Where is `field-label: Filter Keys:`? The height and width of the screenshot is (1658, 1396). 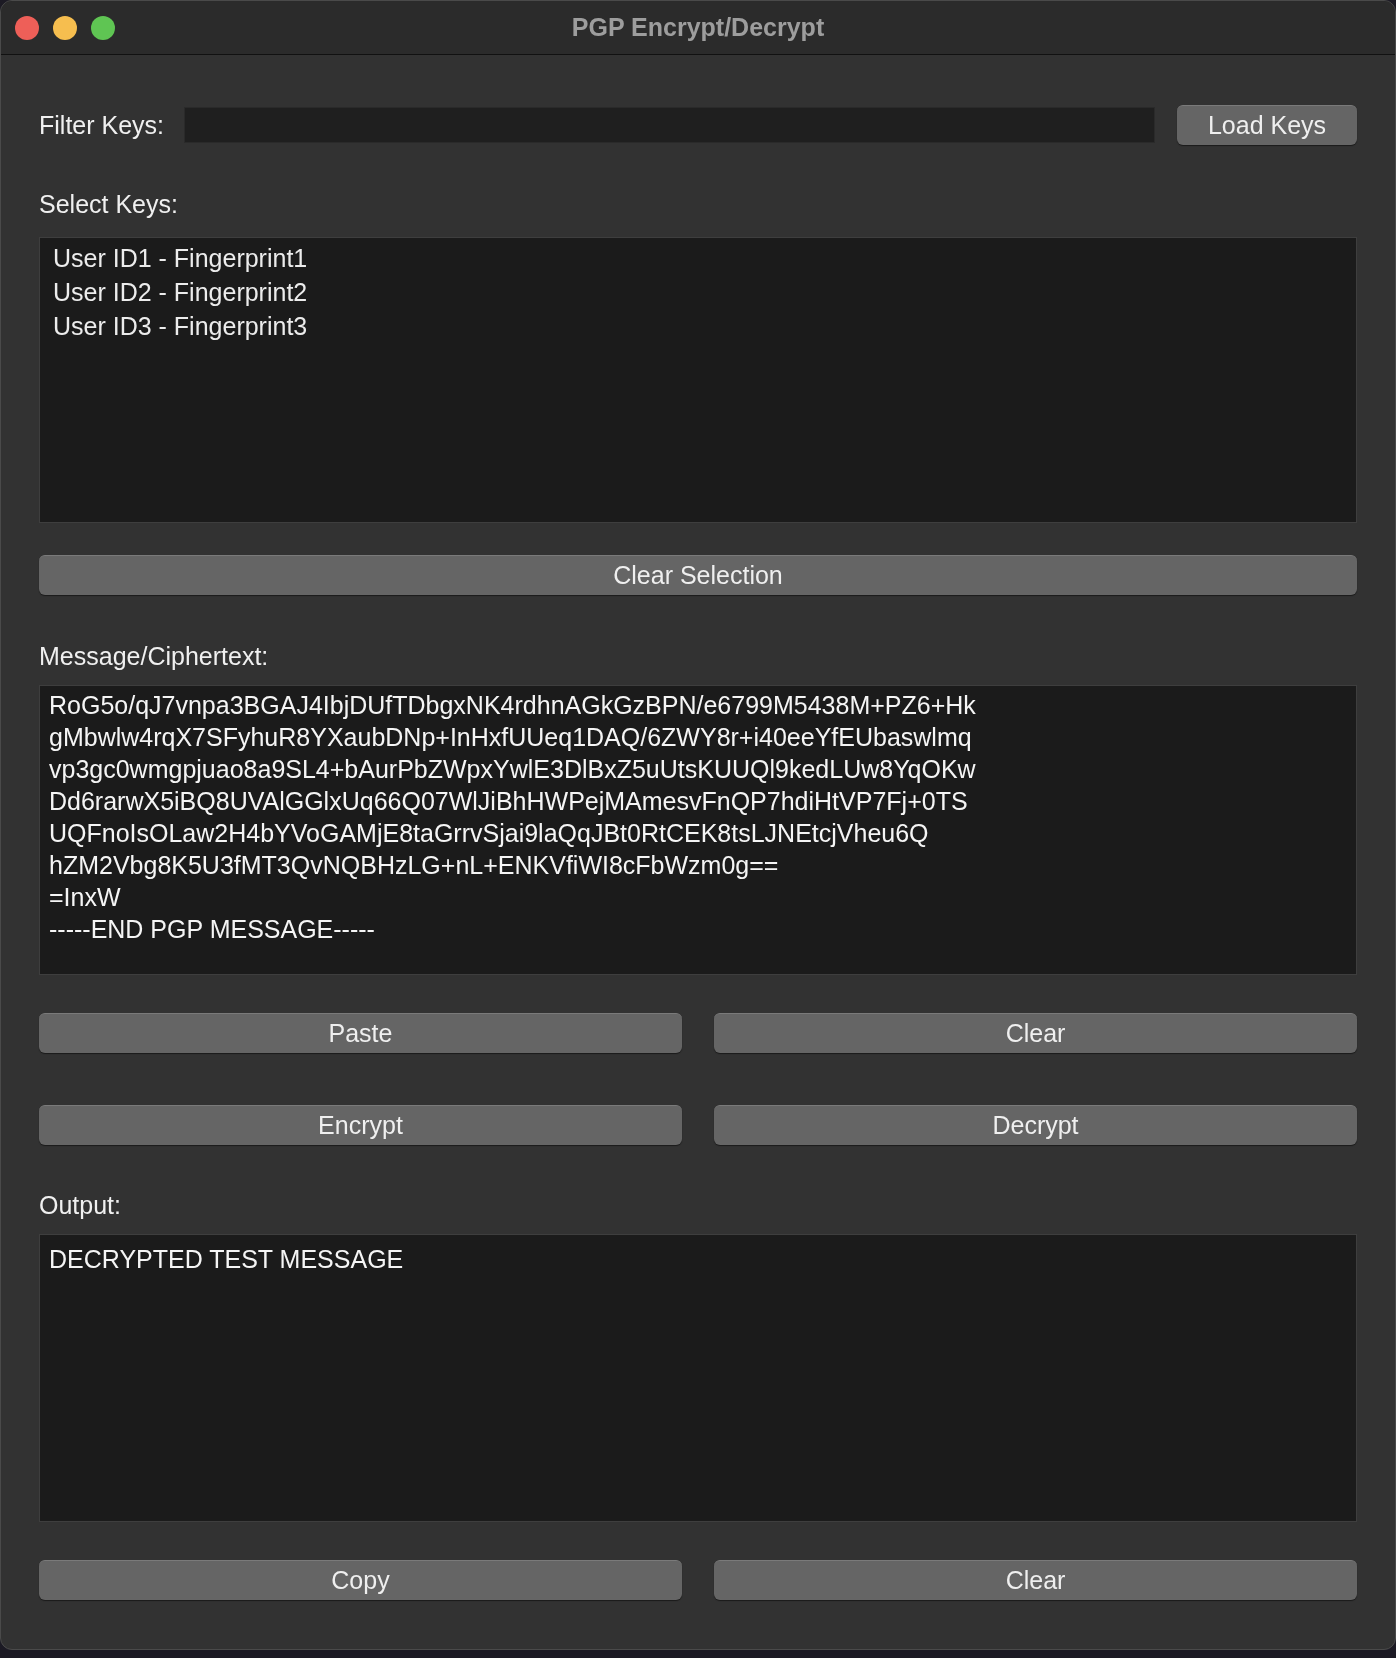 field-label: Filter Keys: is located at coordinates (102, 125).